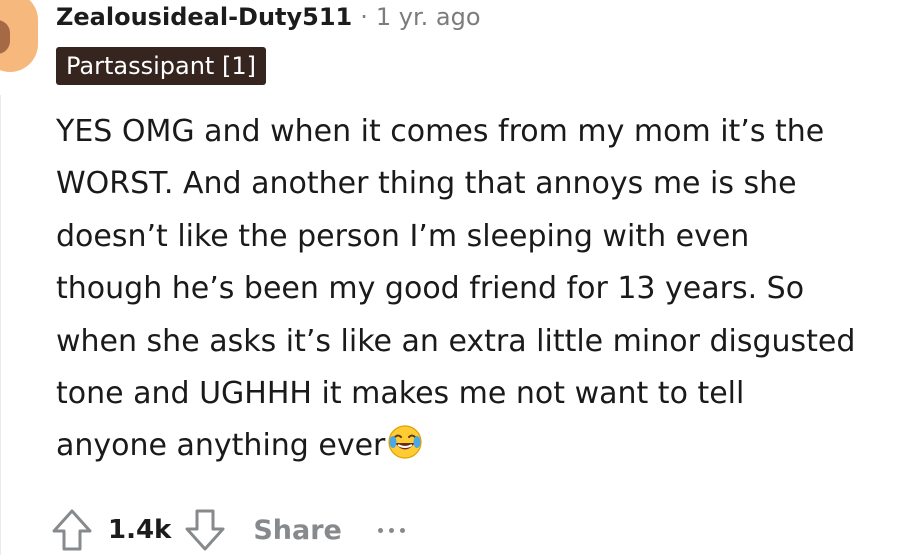 The image size is (917, 555). I want to click on downvote-icon, so click(205, 530).